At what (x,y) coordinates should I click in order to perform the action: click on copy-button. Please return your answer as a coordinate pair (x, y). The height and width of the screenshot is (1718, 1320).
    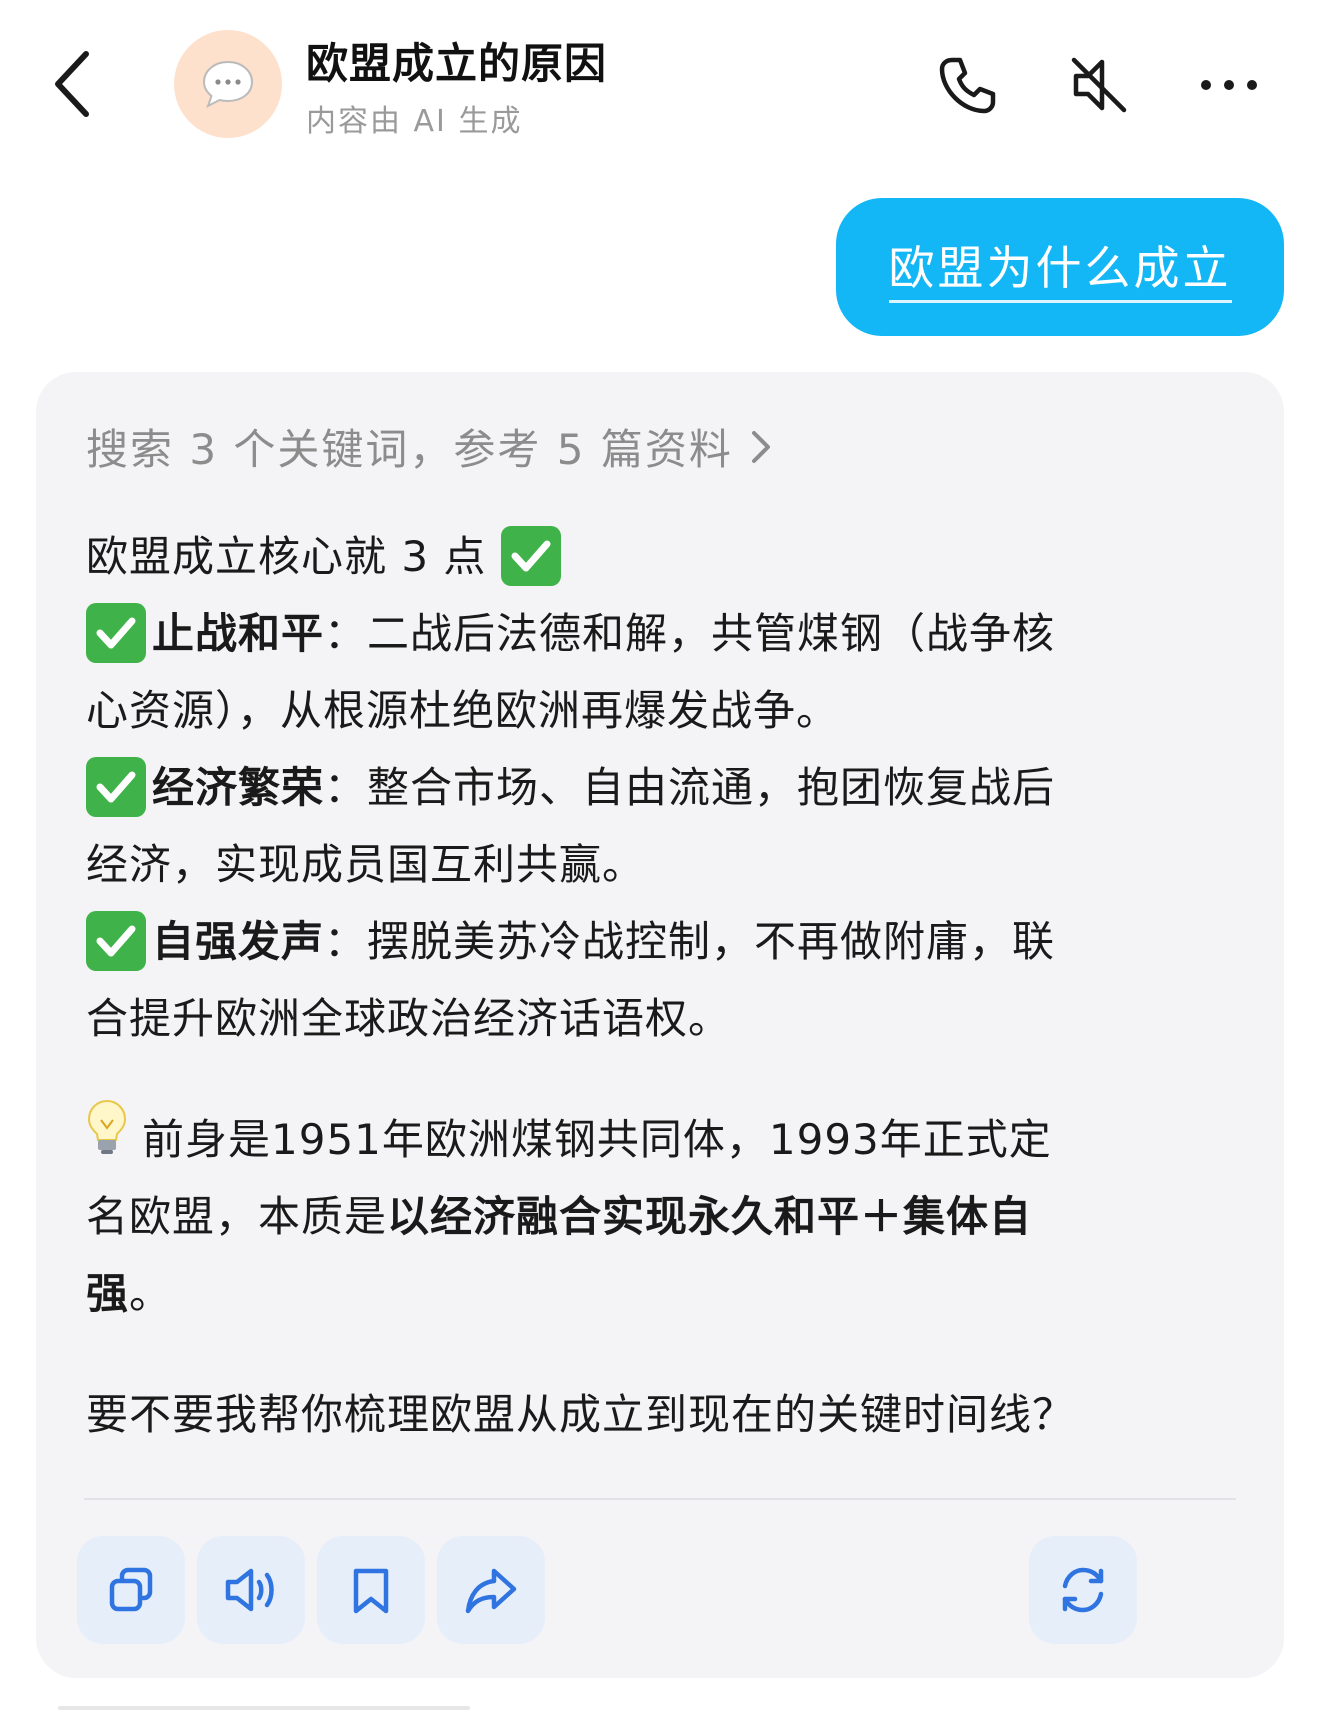
    Looking at the image, I should click on (131, 1590).